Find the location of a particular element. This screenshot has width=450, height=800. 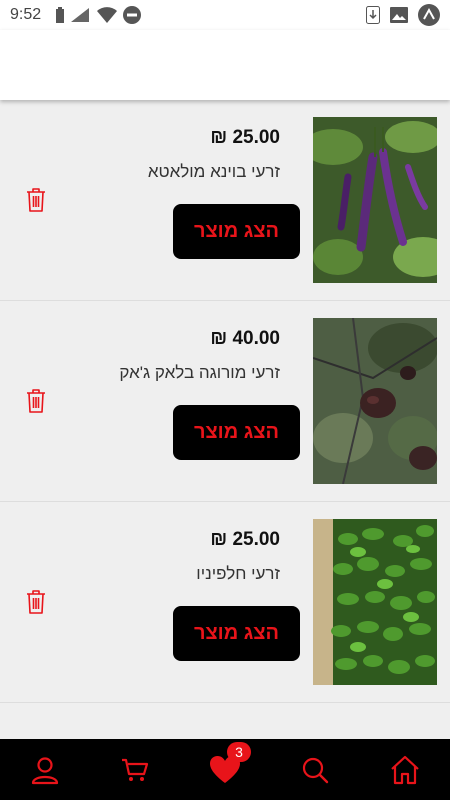

profile-icon is located at coordinates (45, 770).